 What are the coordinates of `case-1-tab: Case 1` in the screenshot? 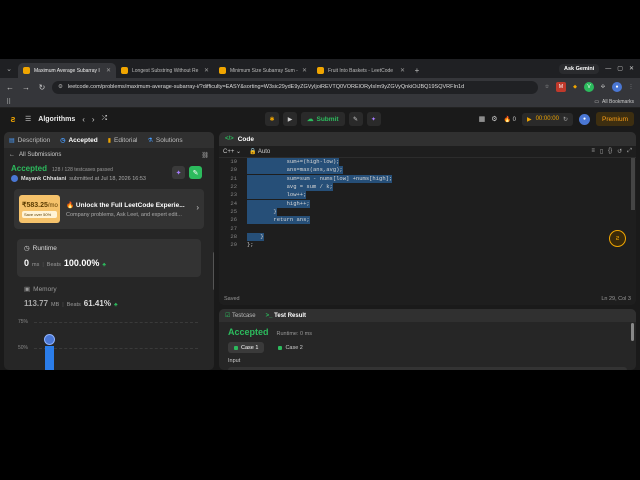 It's located at (246, 347).